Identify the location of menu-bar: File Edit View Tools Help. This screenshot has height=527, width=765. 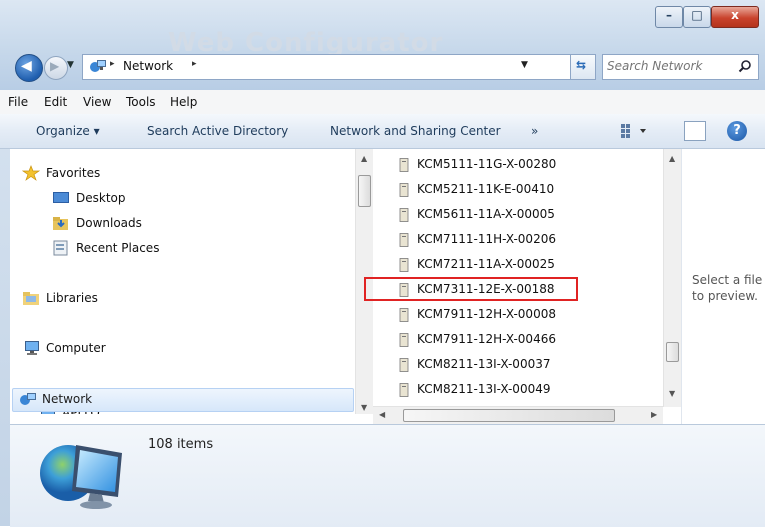
(382, 102).